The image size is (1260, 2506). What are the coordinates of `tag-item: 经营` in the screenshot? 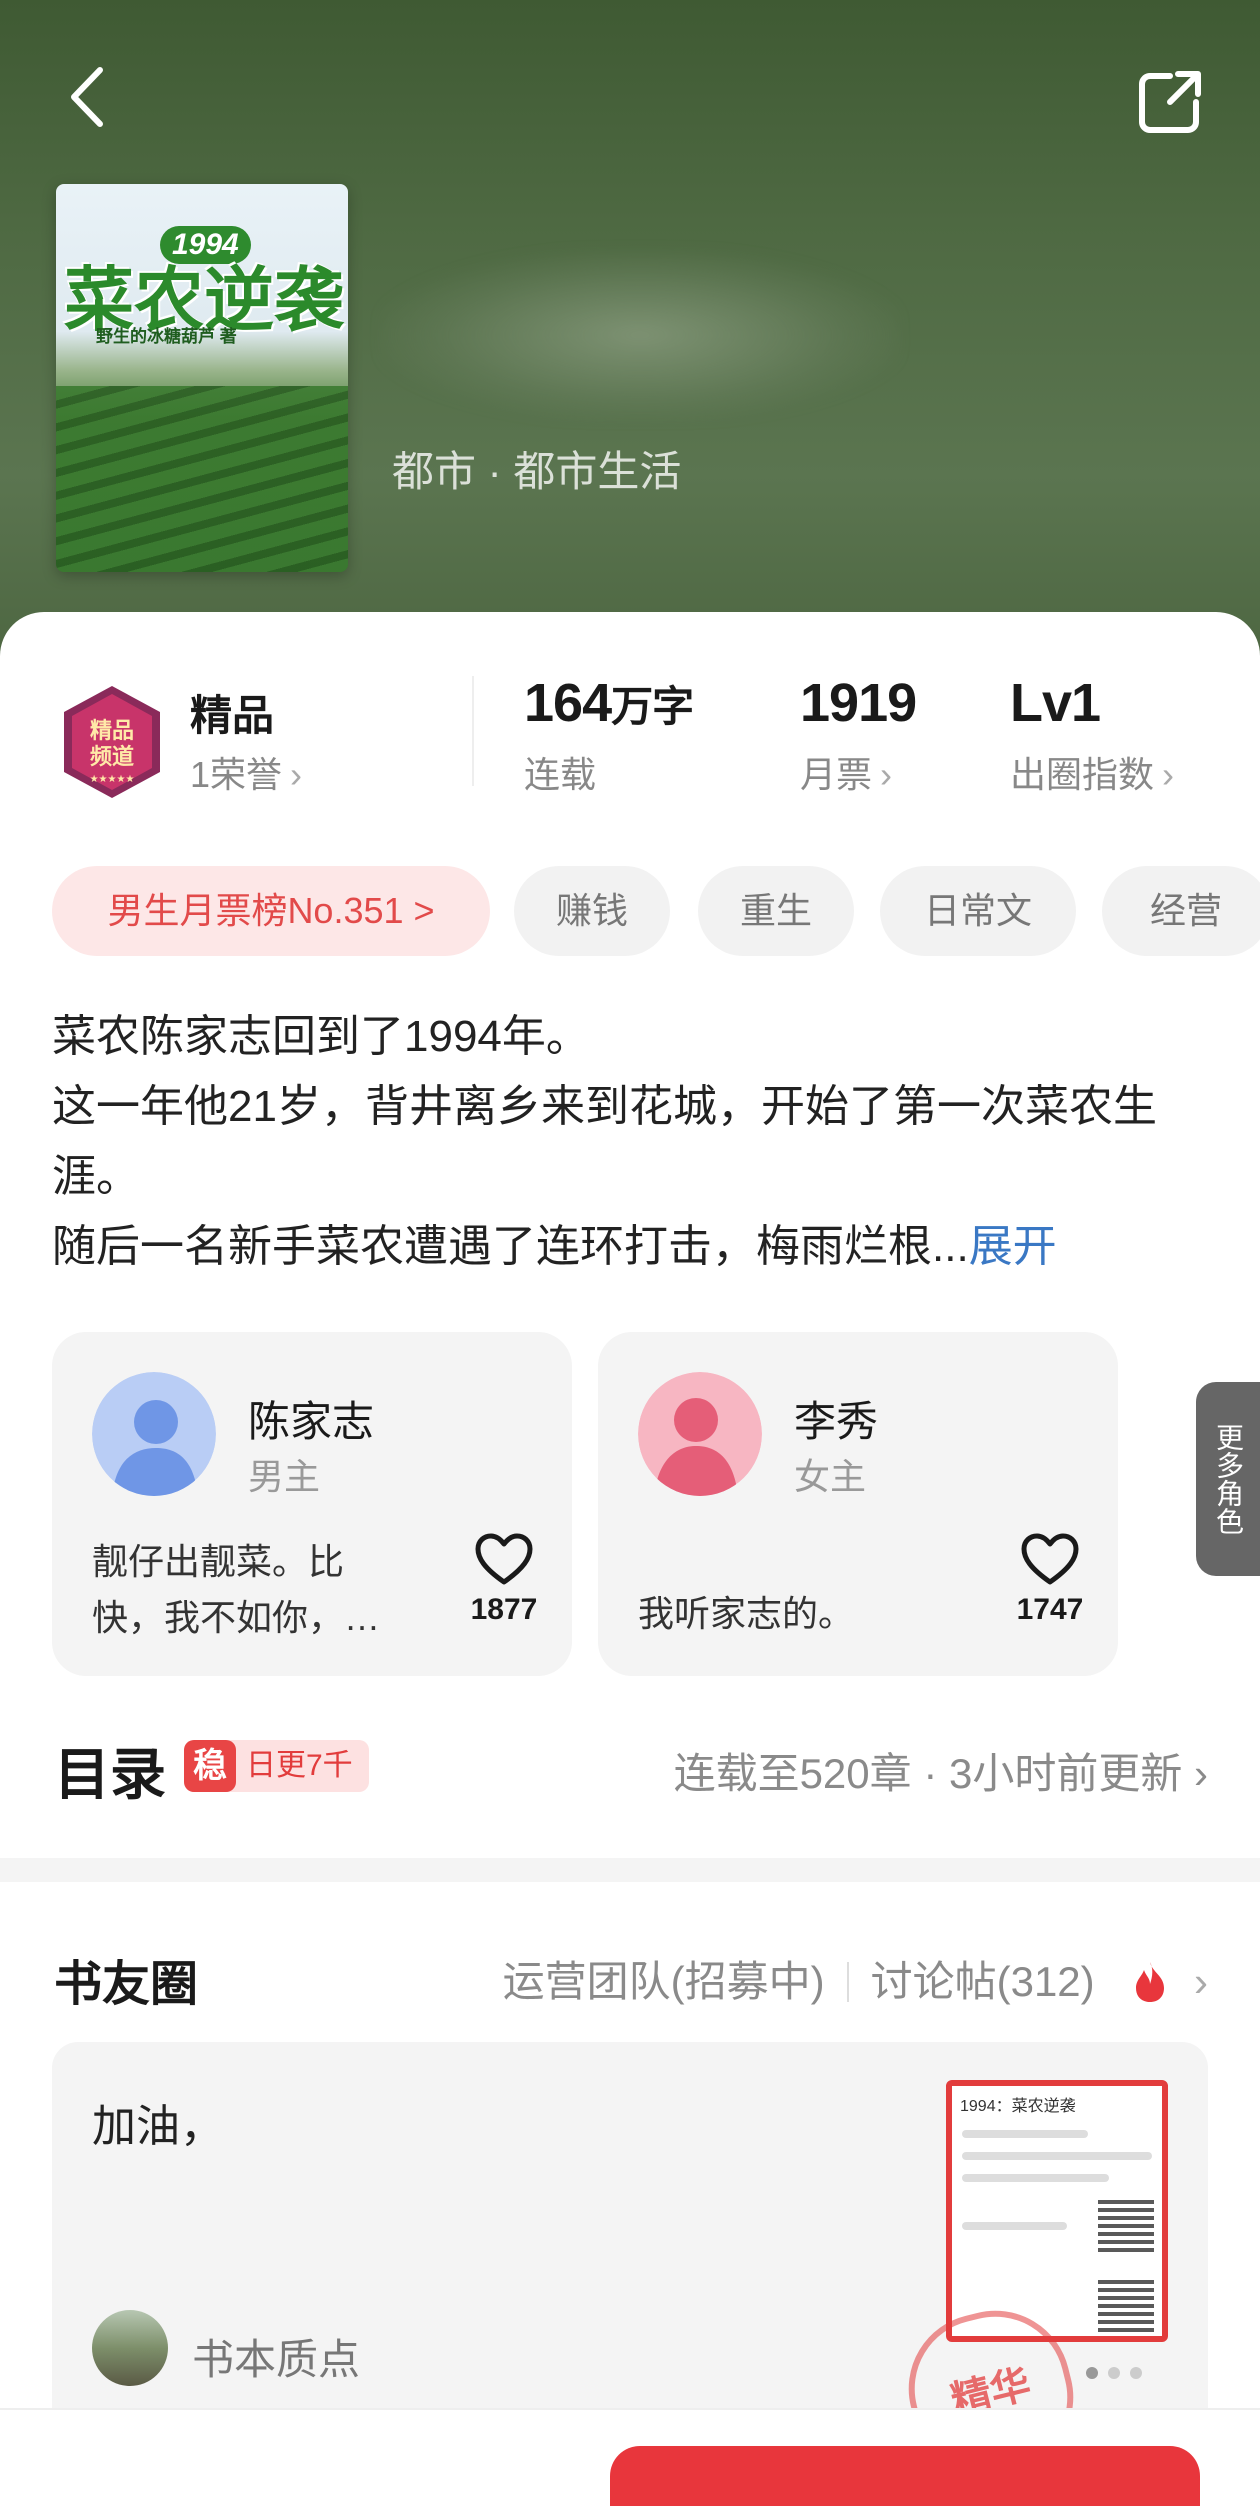 It's located at (1181, 911).